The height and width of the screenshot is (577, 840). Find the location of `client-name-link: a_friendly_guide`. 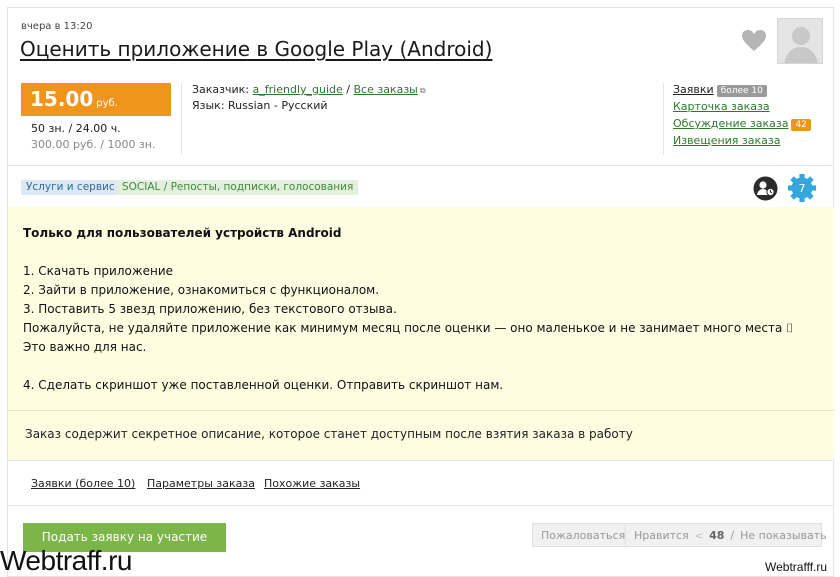

client-name-link: a_friendly_guide is located at coordinates (298, 89).